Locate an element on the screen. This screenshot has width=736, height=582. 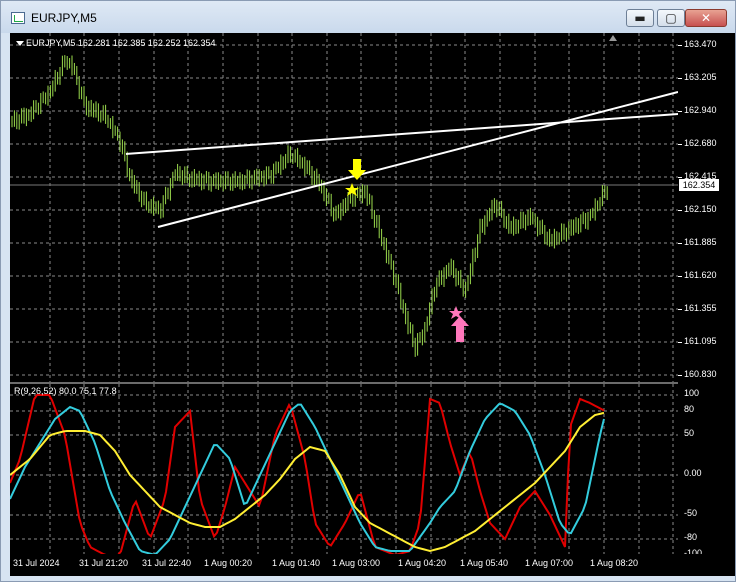
maximize-icon: ▢ is located at coordinates (671, 18).